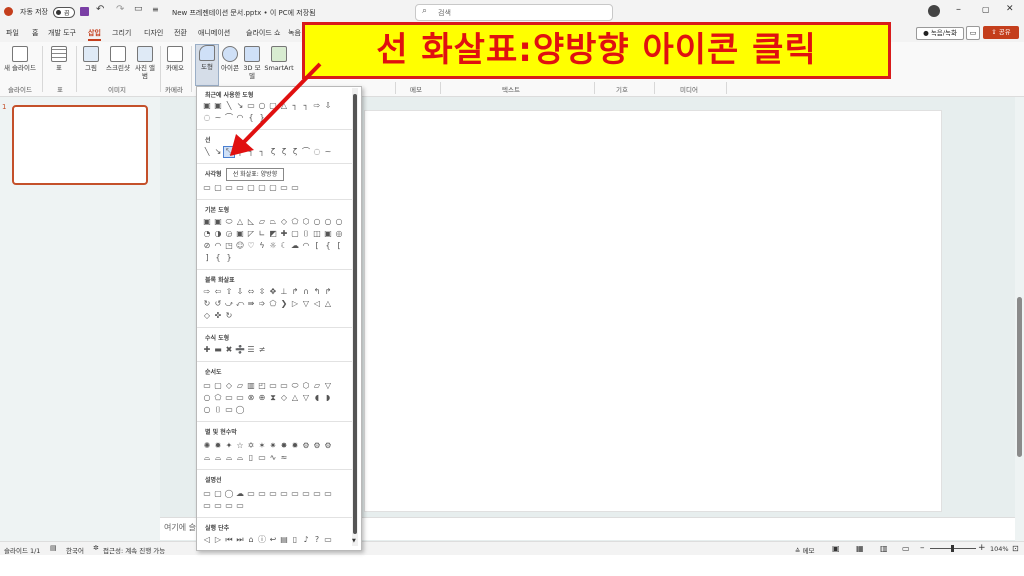 The width and height of the screenshot is (1024, 576). What do you see at coordinates (145, 63) in the screenshot?
I see `photo-album-button: 사진 앨범` at bounding box center [145, 63].